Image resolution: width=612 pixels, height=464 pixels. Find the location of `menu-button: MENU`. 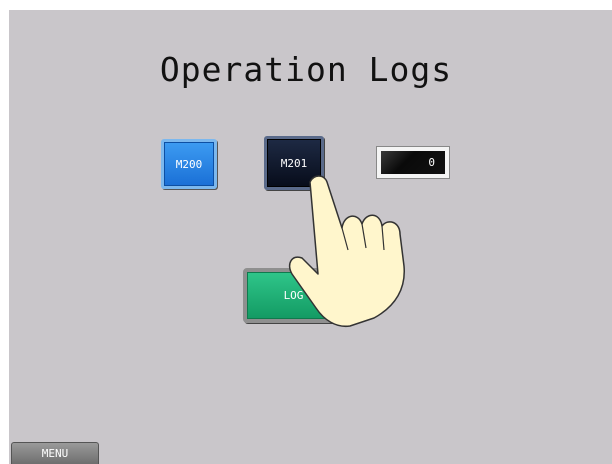

menu-button: MENU is located at coordinates (55, 453).